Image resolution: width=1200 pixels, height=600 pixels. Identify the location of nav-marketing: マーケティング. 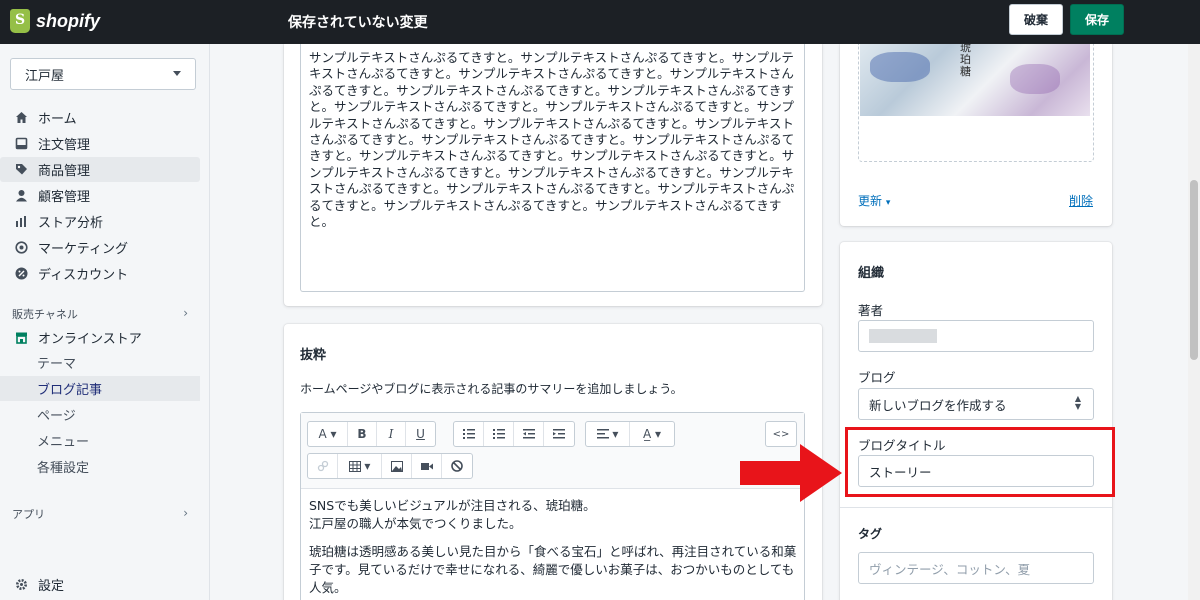
(100, 247).